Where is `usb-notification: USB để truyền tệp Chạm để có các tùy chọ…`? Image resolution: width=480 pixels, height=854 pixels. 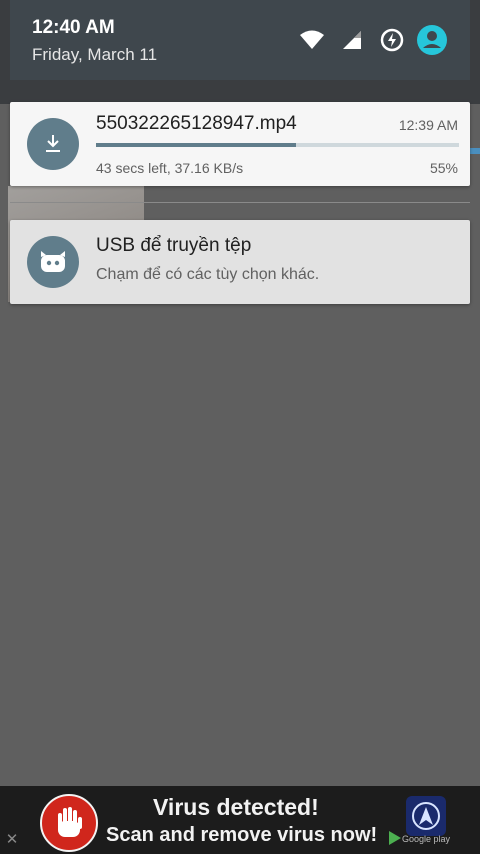
usb-notification: USB để truyền tệp Chạm để có các tùy chọ… is located at coordinates (240, 262).